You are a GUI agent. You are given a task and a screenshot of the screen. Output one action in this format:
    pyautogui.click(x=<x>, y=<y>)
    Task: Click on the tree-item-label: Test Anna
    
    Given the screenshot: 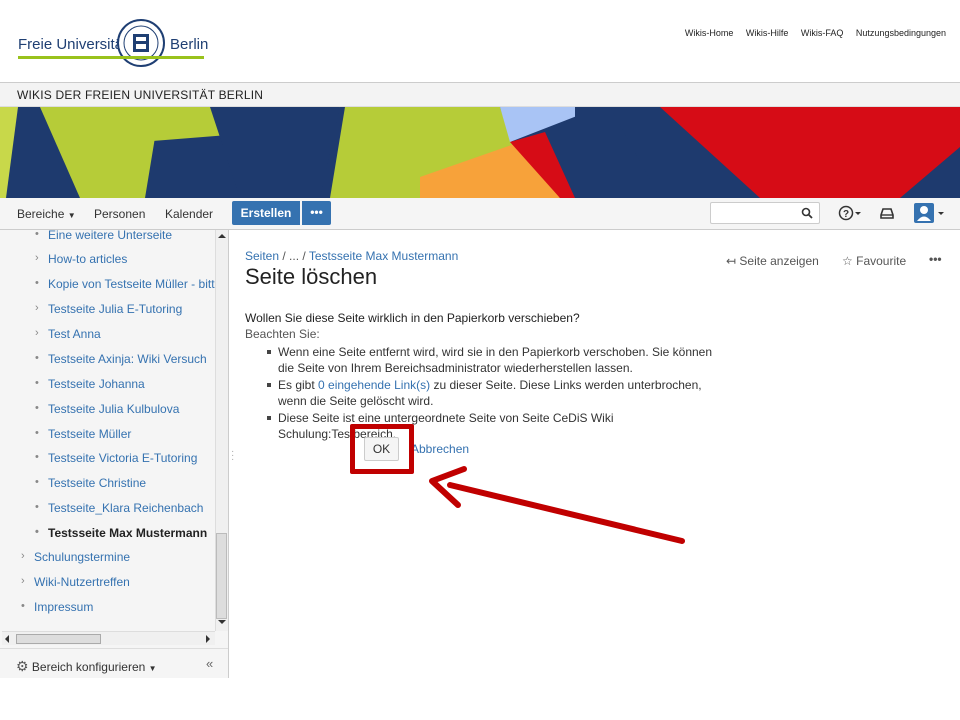 What is the action you would take?
    pyautogui.click(x=74, y=334)
    